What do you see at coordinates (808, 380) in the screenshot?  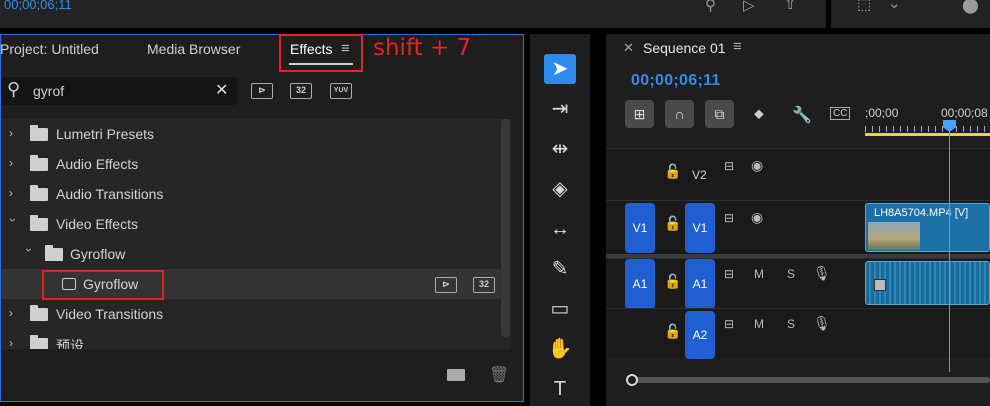 I see `horizontal-scrollbar` at bounding box center [808, 380].